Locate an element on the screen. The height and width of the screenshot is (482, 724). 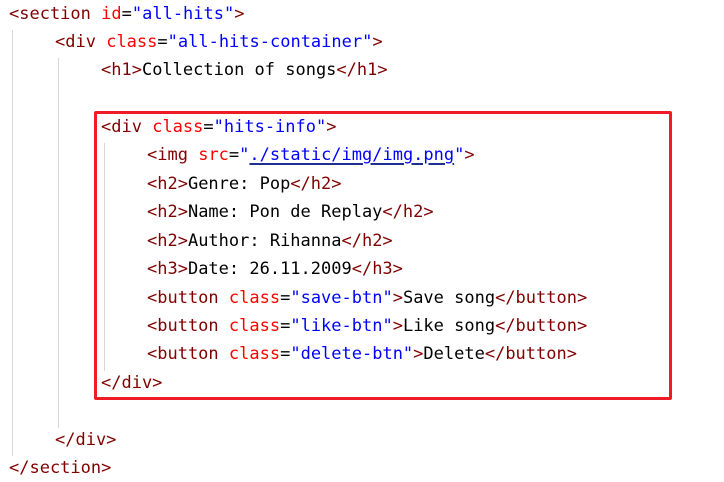
code-line-genre: <h2>Genre: Pop</h2> is located at coordinates (244, 184).